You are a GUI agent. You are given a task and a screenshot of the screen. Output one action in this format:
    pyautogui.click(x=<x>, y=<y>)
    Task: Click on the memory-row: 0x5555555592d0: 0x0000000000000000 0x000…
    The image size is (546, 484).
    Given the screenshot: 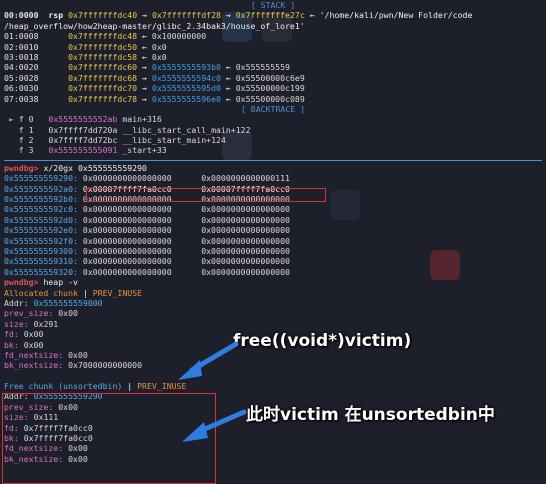 What is the action you would take?
    pyautogui.click(x=147, y=219)
    